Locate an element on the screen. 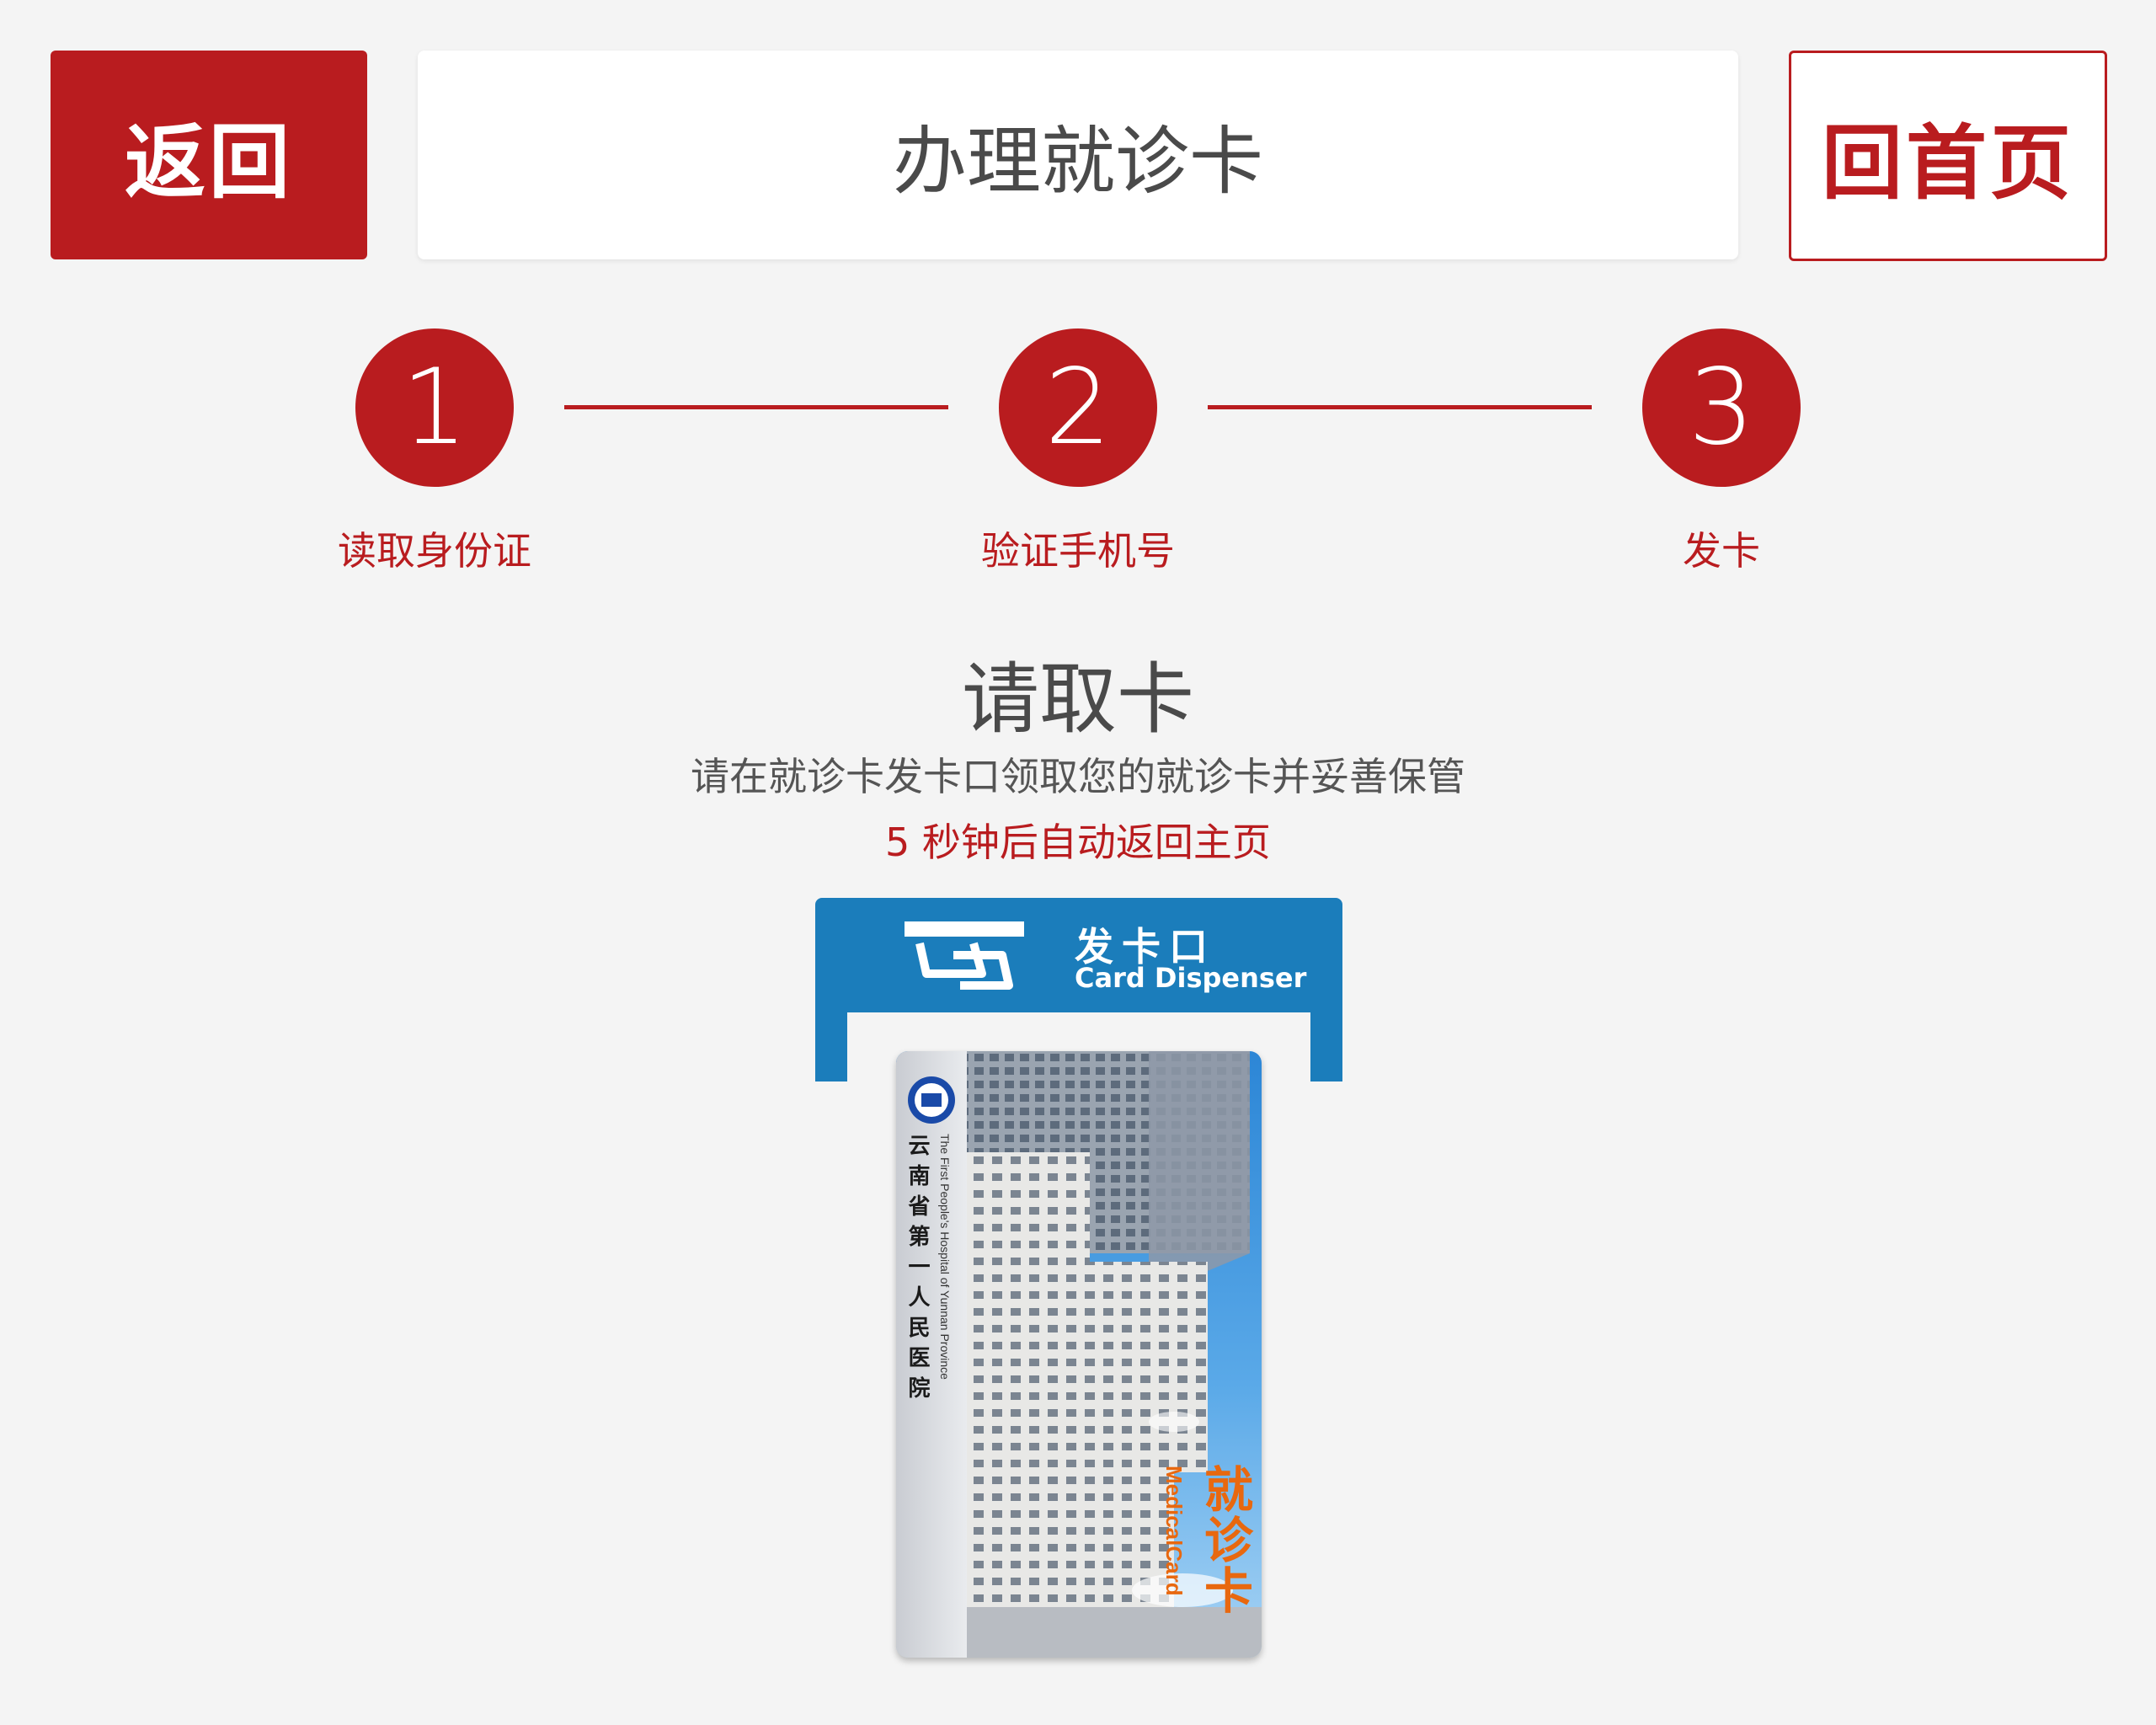  step-1-label: 读取身份证 is located at coordinates (434, 551).